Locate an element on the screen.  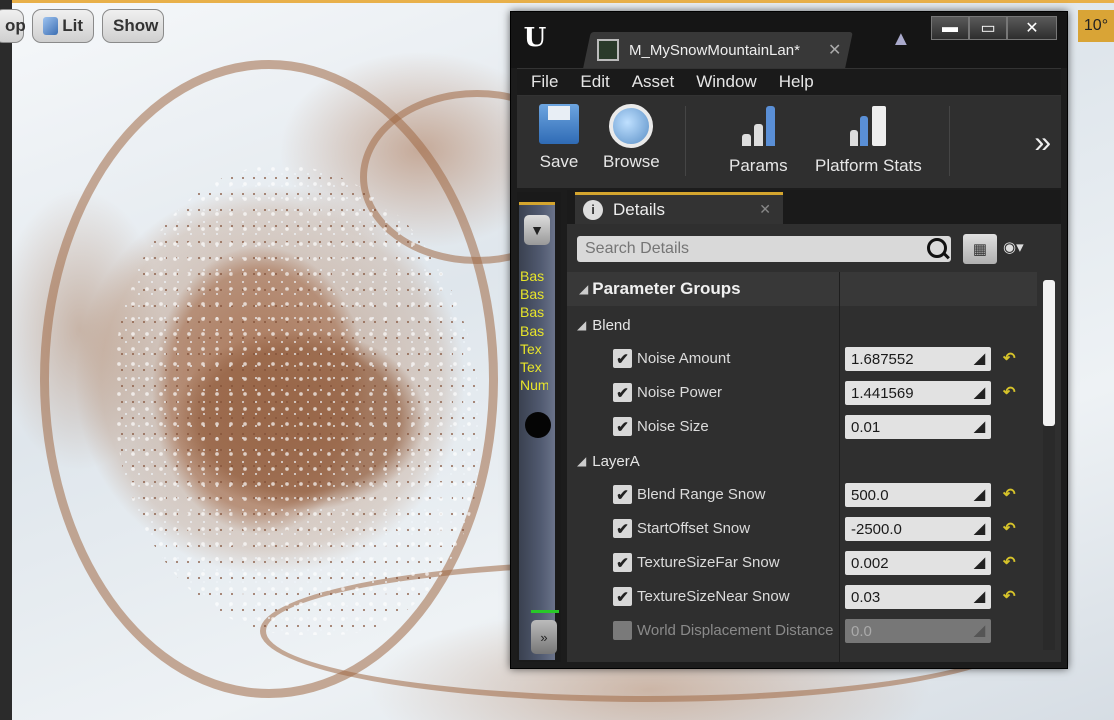
param-row-world-displacement-distance: World Displacement Distance ◢ is located at coordinates (802, 631).